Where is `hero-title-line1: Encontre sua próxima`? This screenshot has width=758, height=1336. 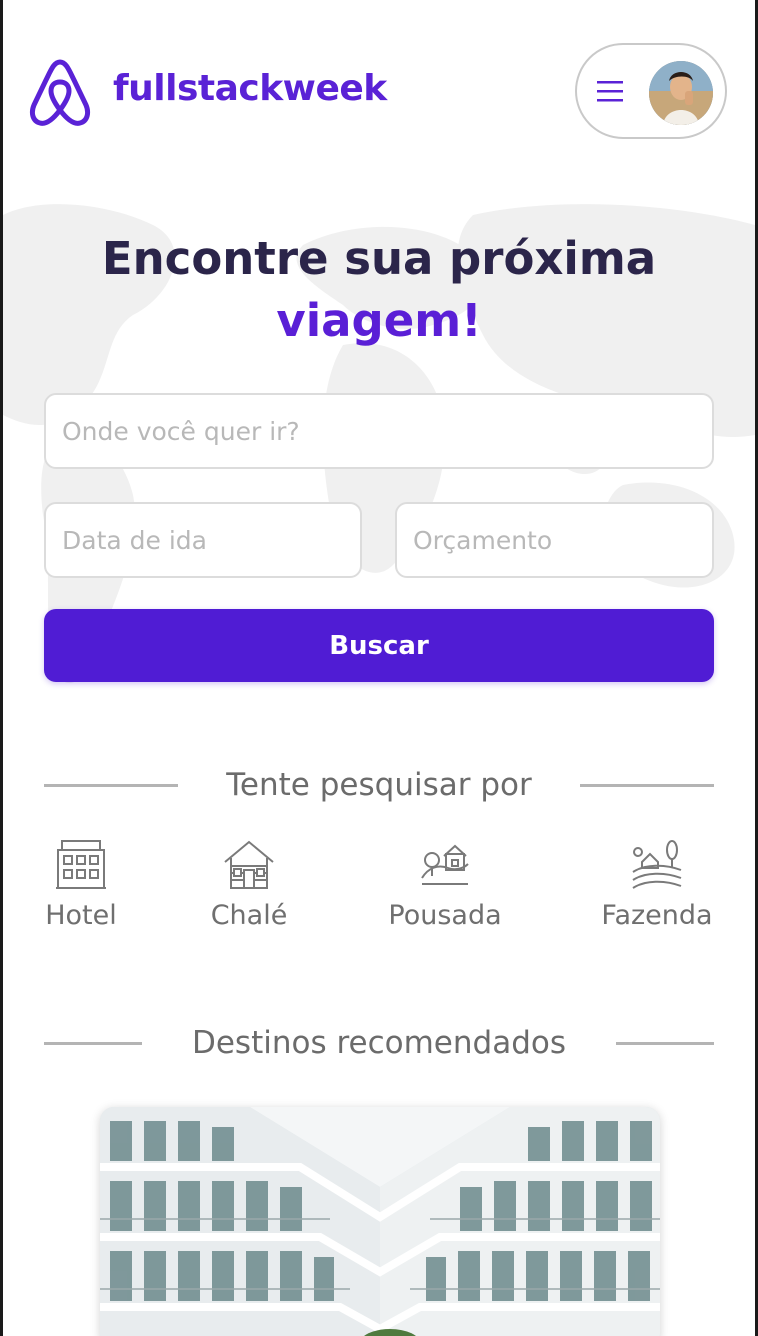 hero-title-line1: Encontre sua próxima is located at coordinates (379, 258).